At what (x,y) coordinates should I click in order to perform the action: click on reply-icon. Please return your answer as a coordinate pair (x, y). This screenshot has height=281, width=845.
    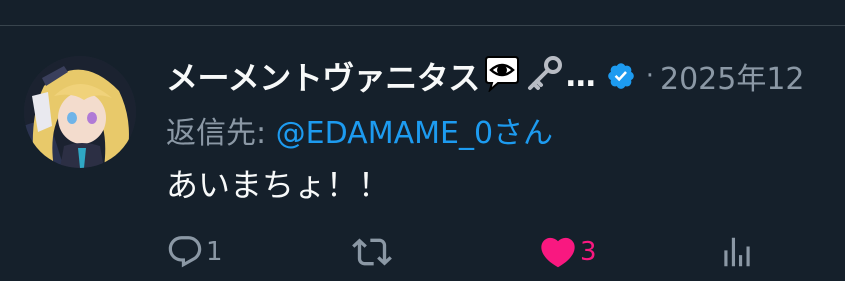
    Looking at the image, I should click on (185, 252).